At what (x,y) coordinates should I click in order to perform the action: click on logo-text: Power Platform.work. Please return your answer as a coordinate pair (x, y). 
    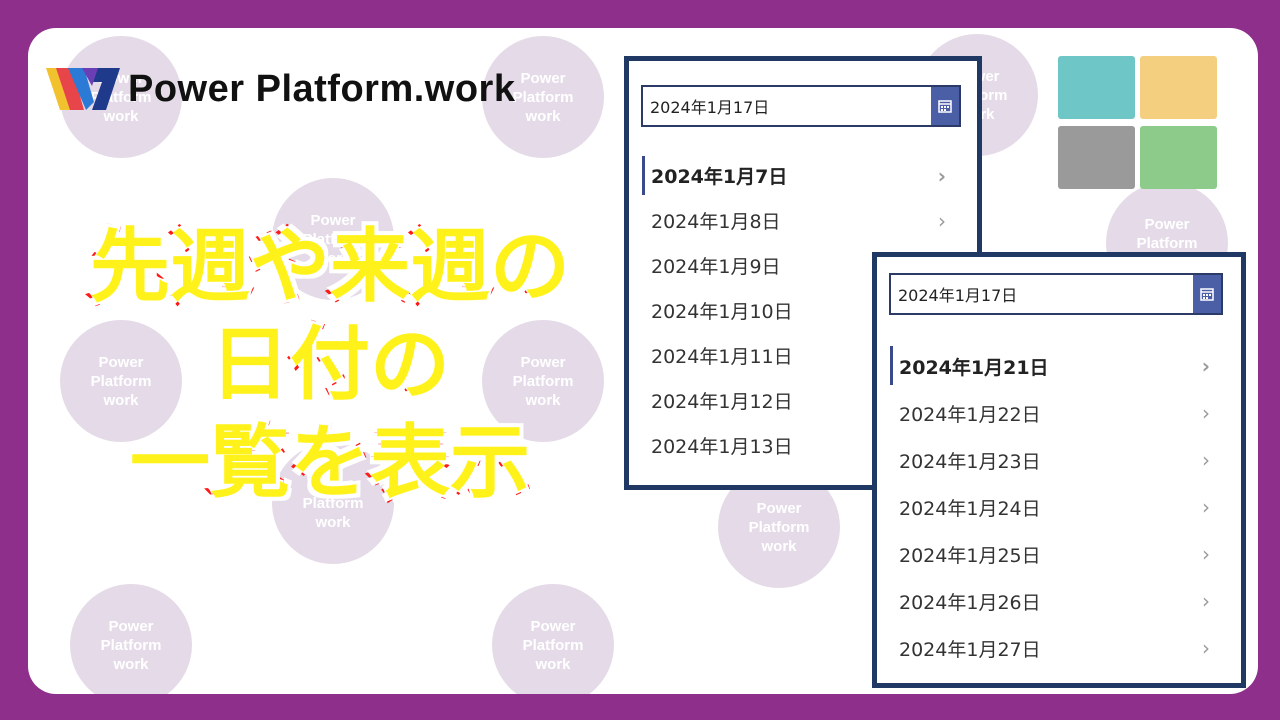
    Looking at the image, I should click on (322, 88).